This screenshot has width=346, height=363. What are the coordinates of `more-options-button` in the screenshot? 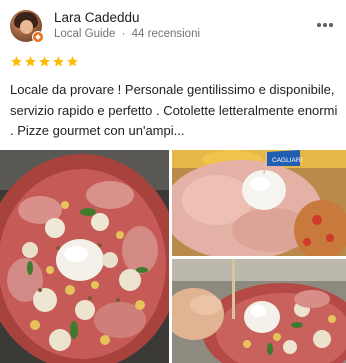 It's located at (325, 25).